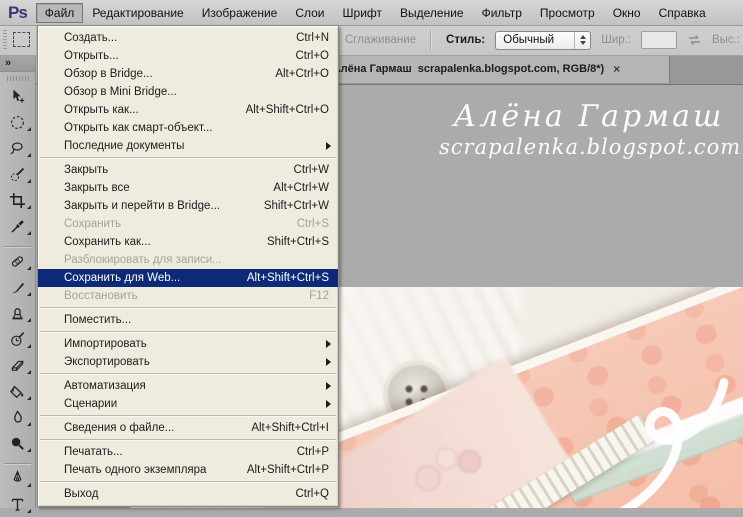 This screenshot has height=517, width=743. I want to click on menu-item-exit: Выход Ctrl+Q, so click(188, 494).